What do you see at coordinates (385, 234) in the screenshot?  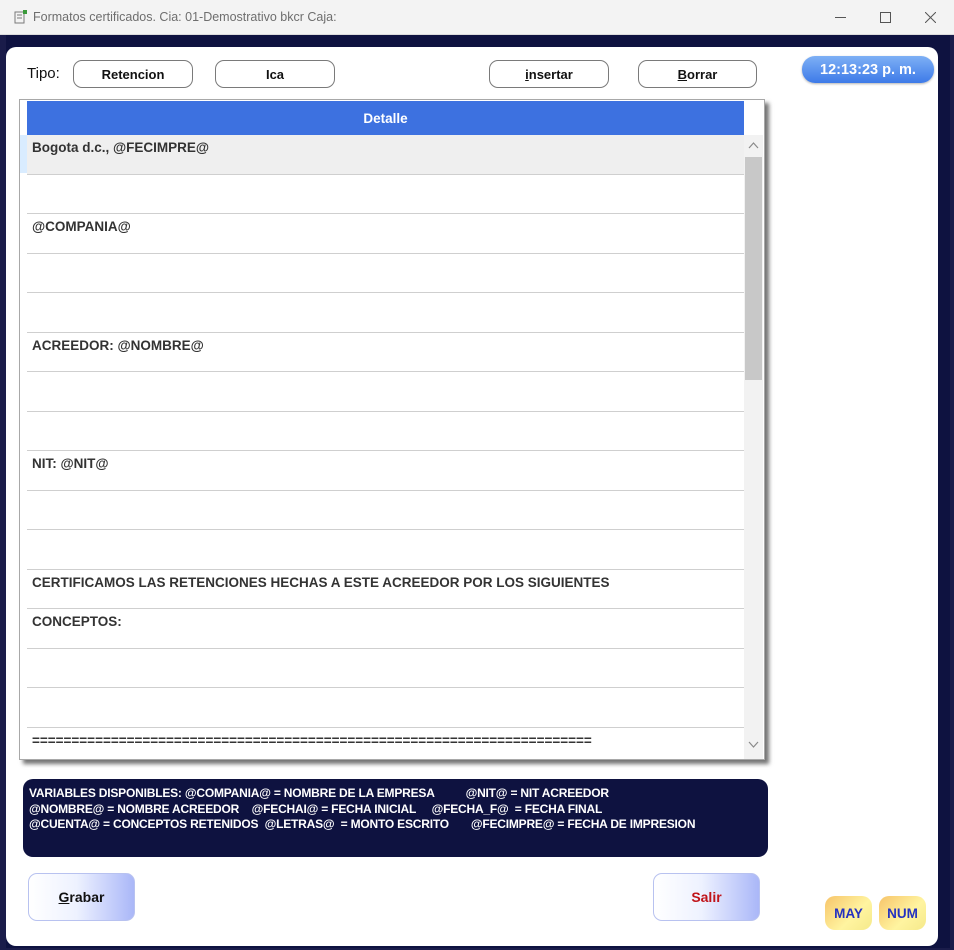 I see `table-row: @COMPANIA@` at bounding box center [385, 234].